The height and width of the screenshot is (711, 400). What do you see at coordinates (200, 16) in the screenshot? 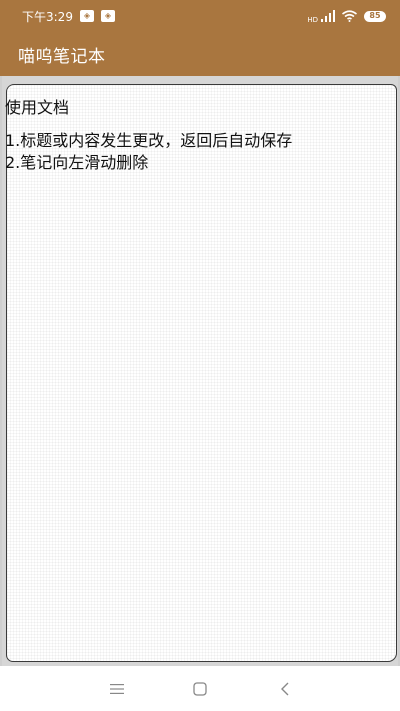
I see `status-bar: 下午3:29 ◈ ◈ HD 85` at bounding box center [200, 16].